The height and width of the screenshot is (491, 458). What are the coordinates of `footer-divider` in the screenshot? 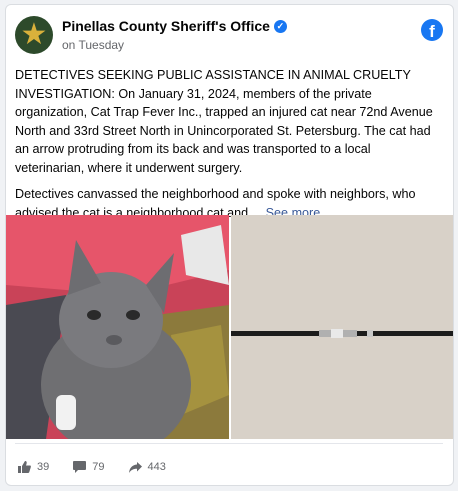 It's located at (229, 443).